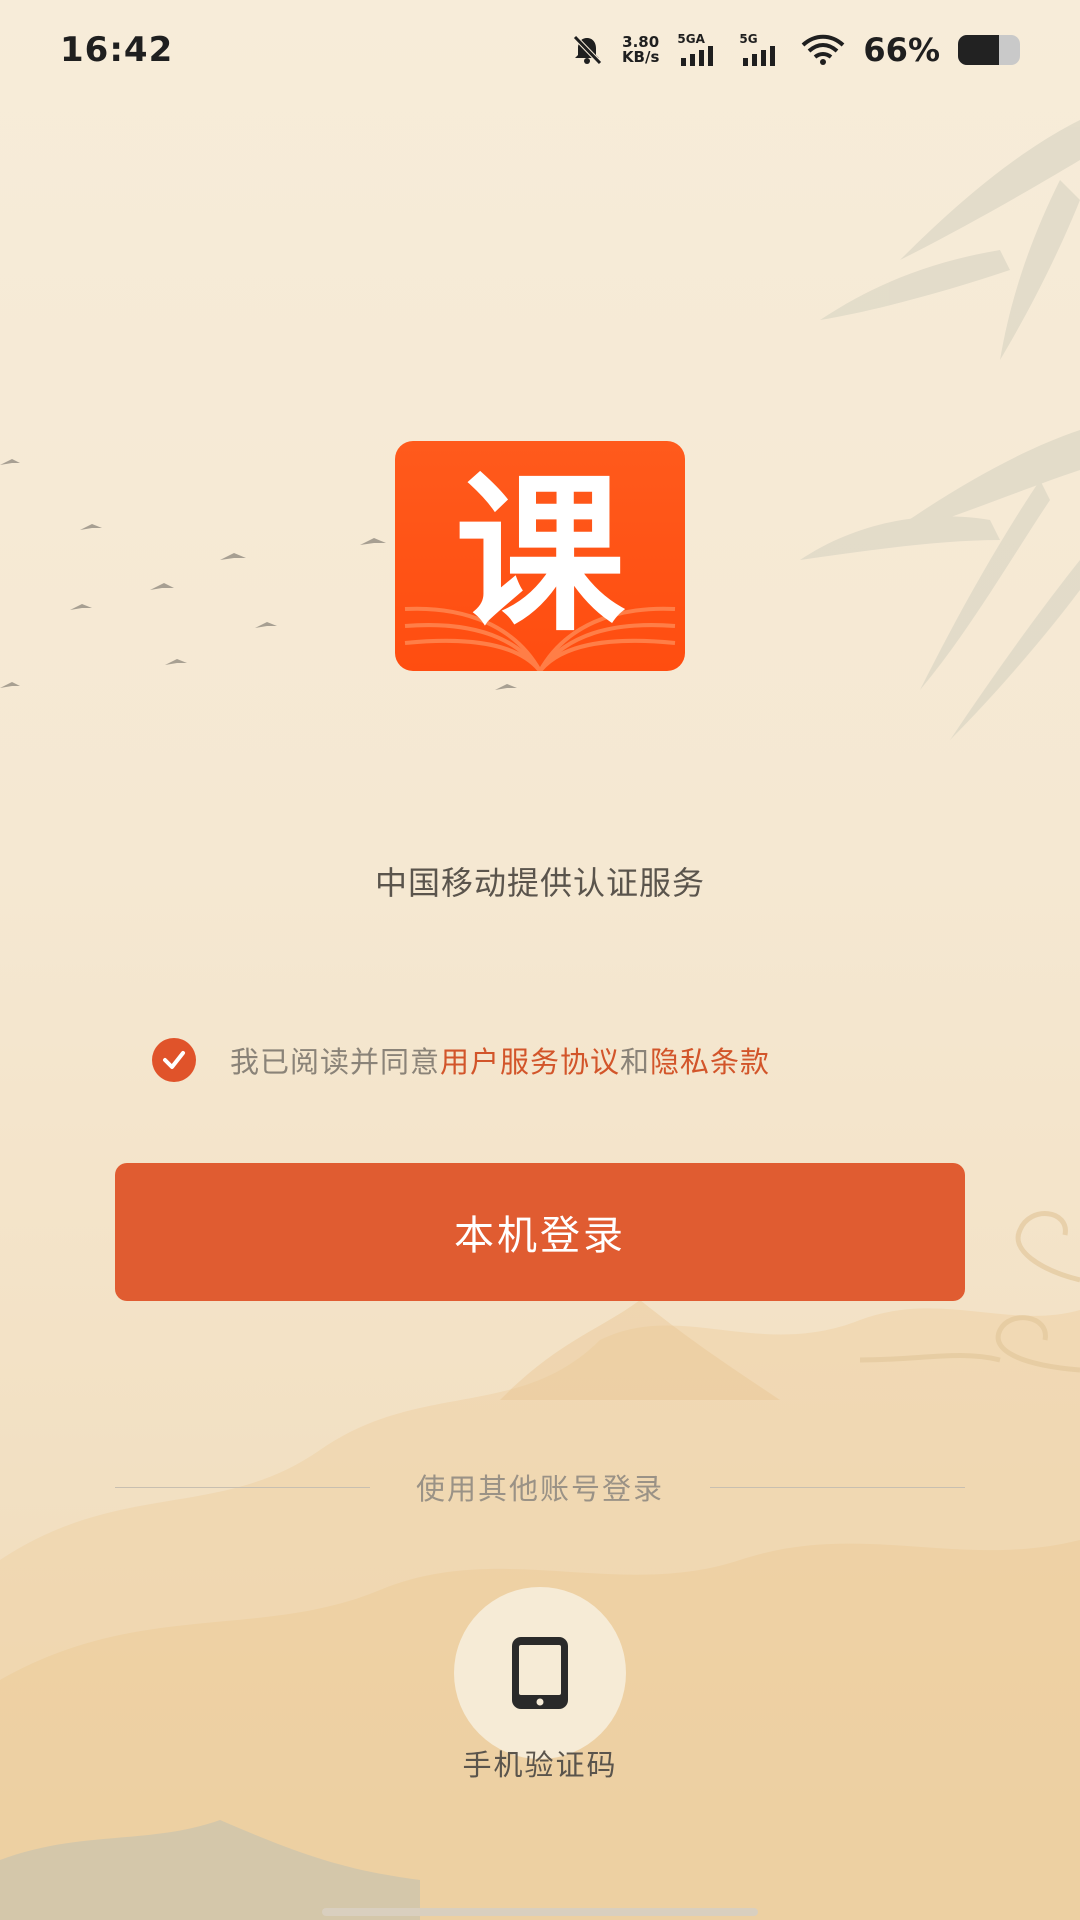 This screenshot has height=1920, width=1080. I want to click on app-logo: 课, so click(540, 556).